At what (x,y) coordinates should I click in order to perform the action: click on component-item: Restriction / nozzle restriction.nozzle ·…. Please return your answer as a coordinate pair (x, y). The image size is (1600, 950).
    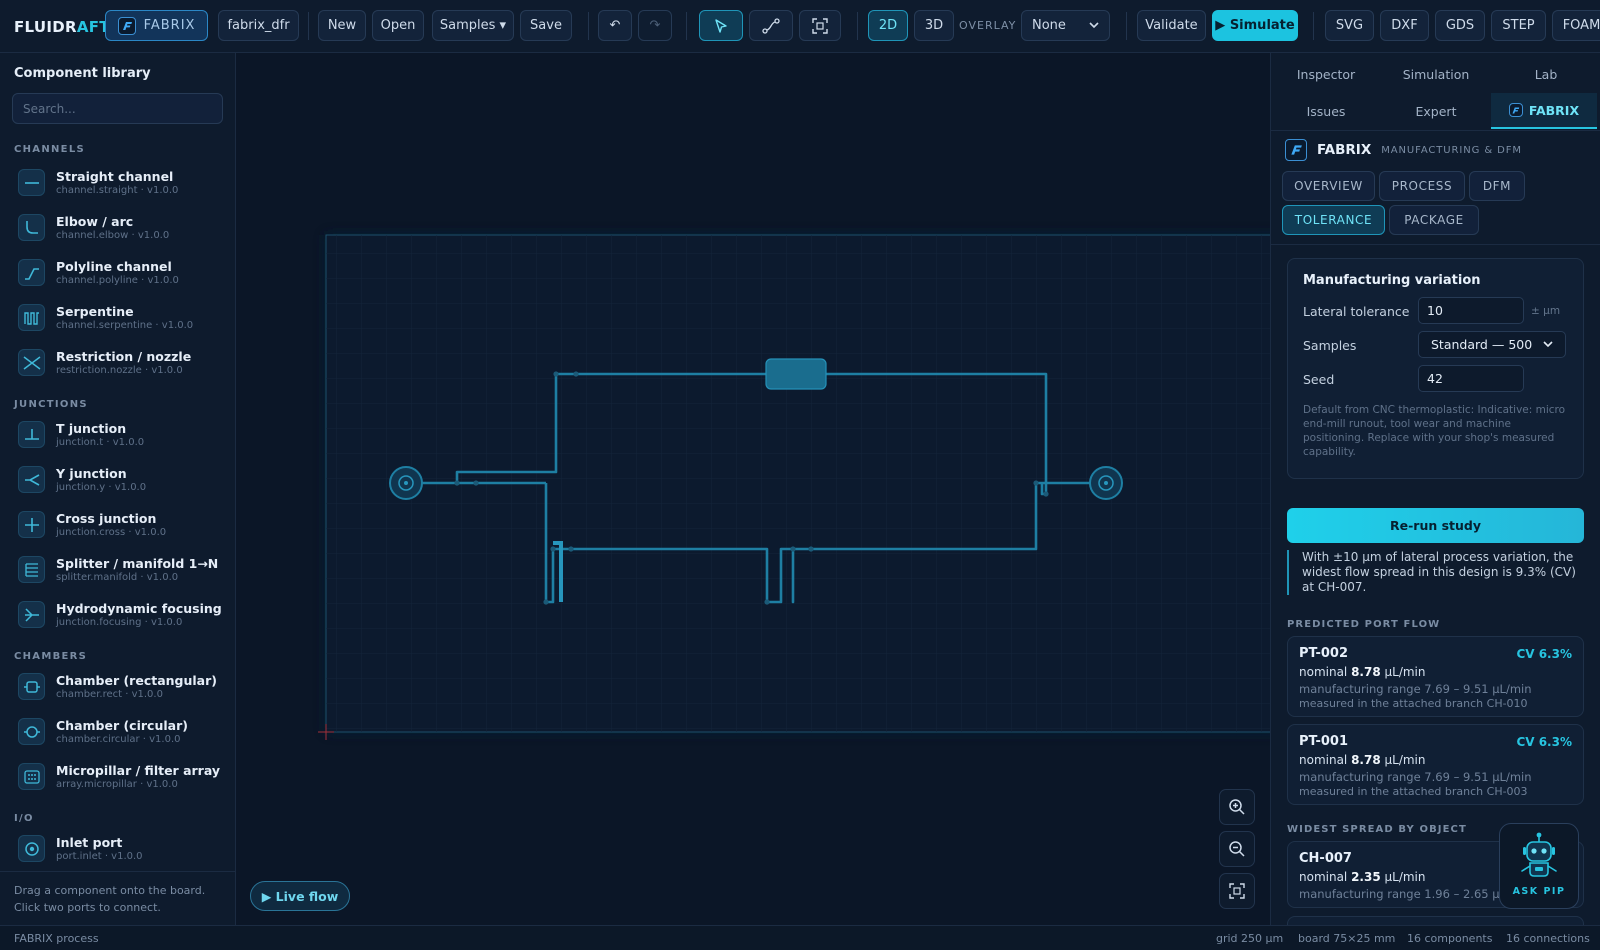
    Looking at the image, I should click on (119, 364).